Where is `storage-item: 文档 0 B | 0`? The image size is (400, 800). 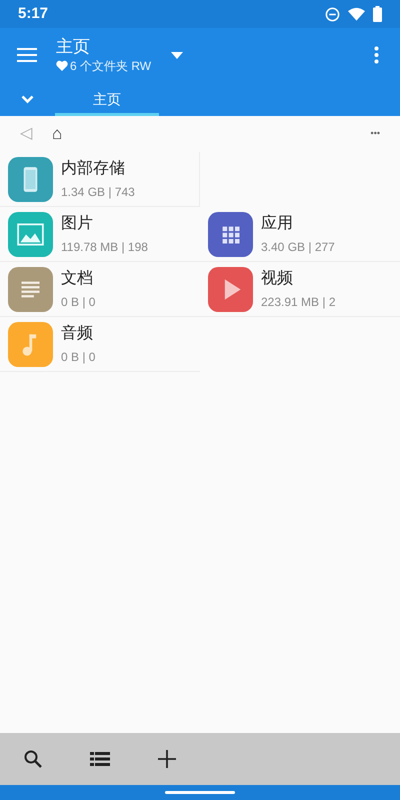 storage-item: 文档 0 B | 0 is located at coordinates (100, 289).